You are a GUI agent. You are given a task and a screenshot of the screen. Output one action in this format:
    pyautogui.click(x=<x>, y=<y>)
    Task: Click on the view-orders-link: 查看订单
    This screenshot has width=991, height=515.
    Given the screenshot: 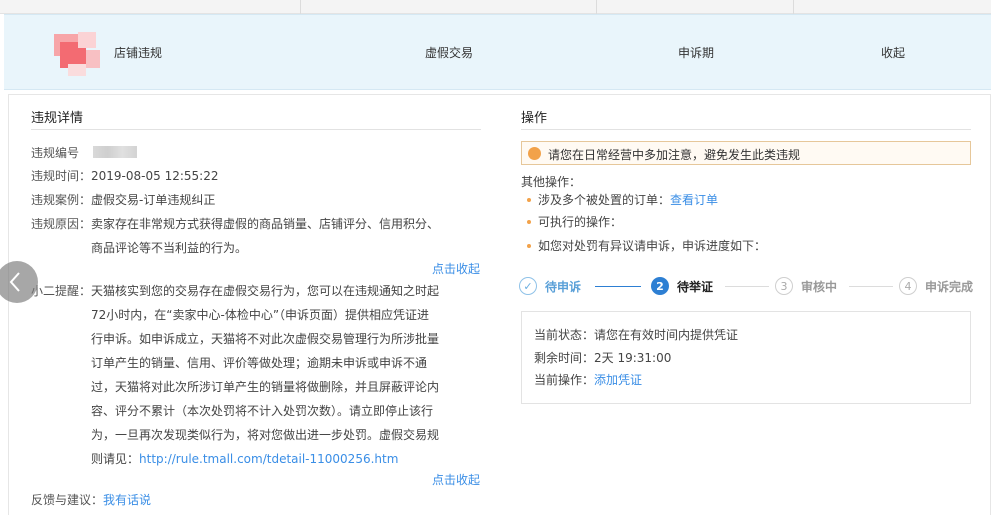 What is the action you would take?
    pyautogui.click(x=694, y=200)
    